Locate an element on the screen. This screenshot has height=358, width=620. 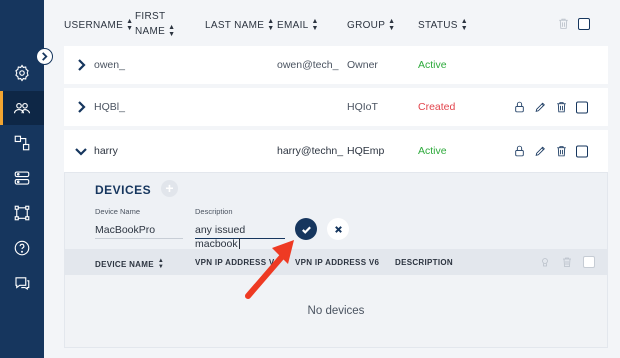
sidebar-item-chat is located at coordinates (22, 283).